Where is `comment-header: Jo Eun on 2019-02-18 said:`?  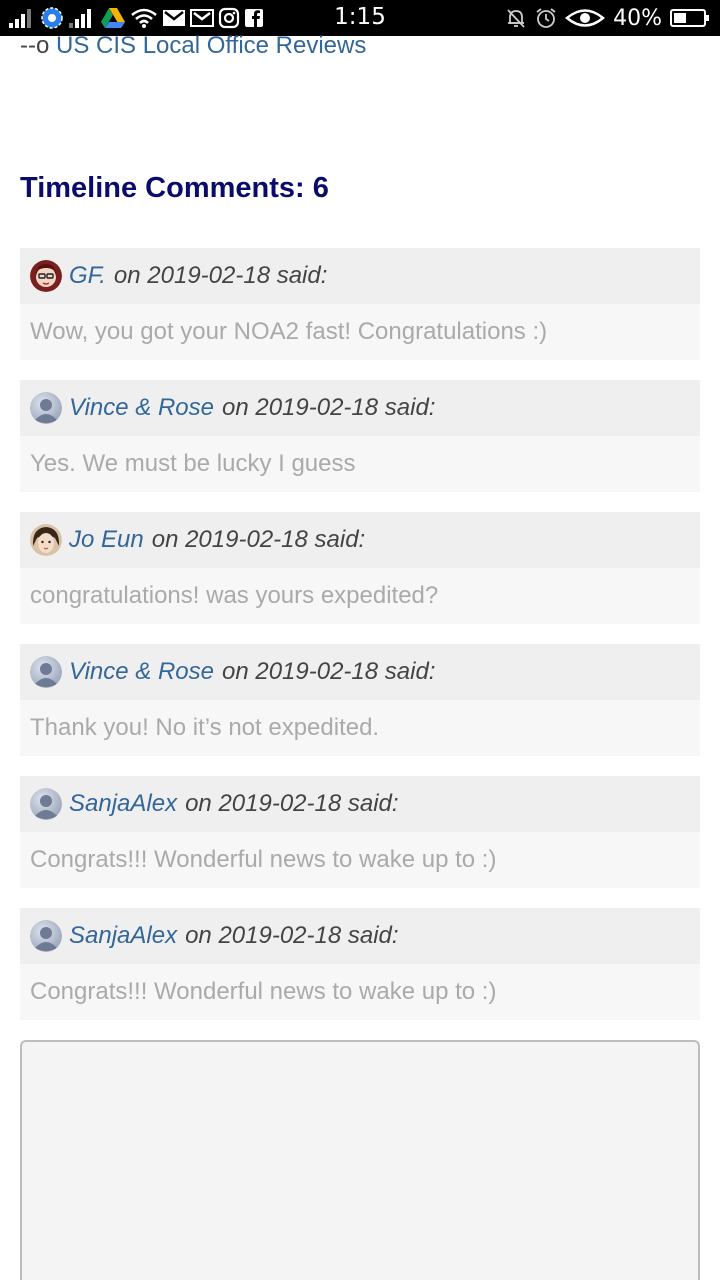
comment-header: Jo Eun on 2019-02-18 said: is located at coordinates (360, 540).